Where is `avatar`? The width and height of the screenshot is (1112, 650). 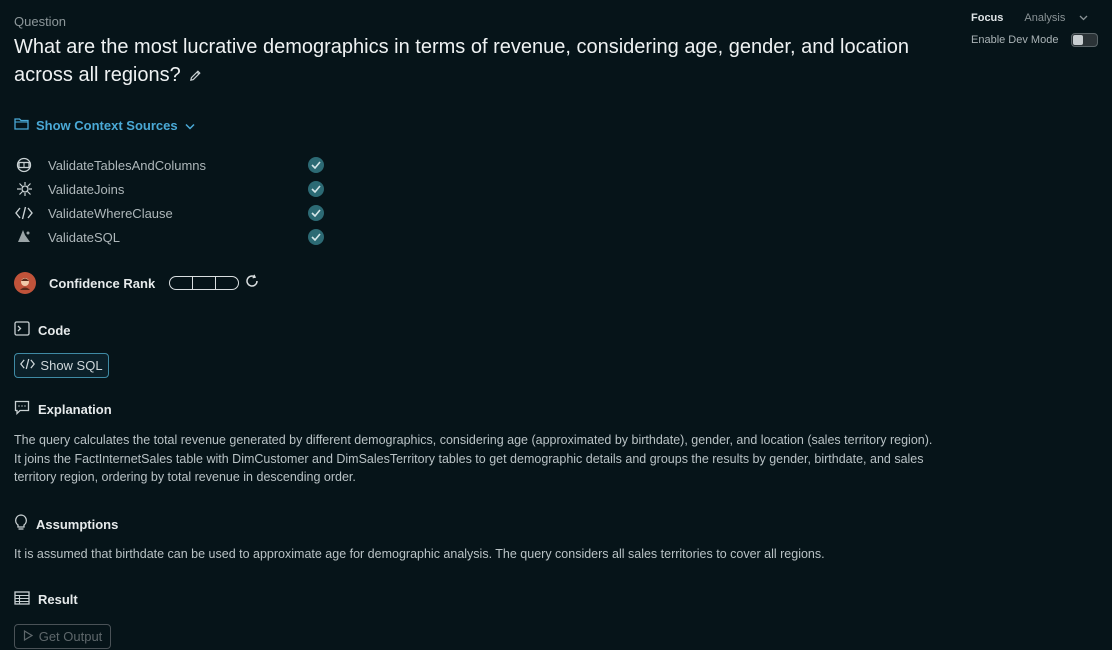
avatar is located at coordinates (25, 283).